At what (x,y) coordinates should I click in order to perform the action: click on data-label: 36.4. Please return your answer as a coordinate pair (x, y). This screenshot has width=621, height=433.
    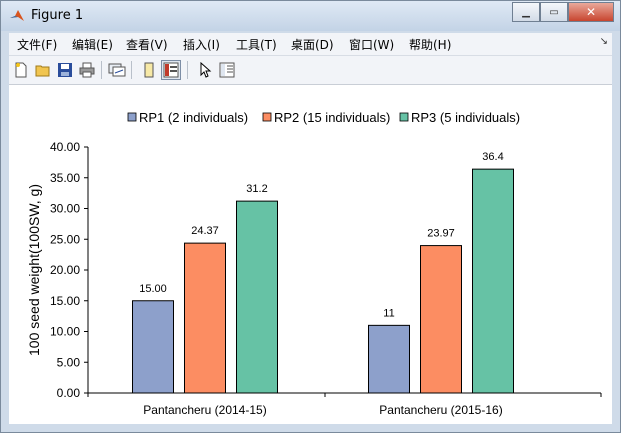
    Looking at the image, I should click on (492, 157).